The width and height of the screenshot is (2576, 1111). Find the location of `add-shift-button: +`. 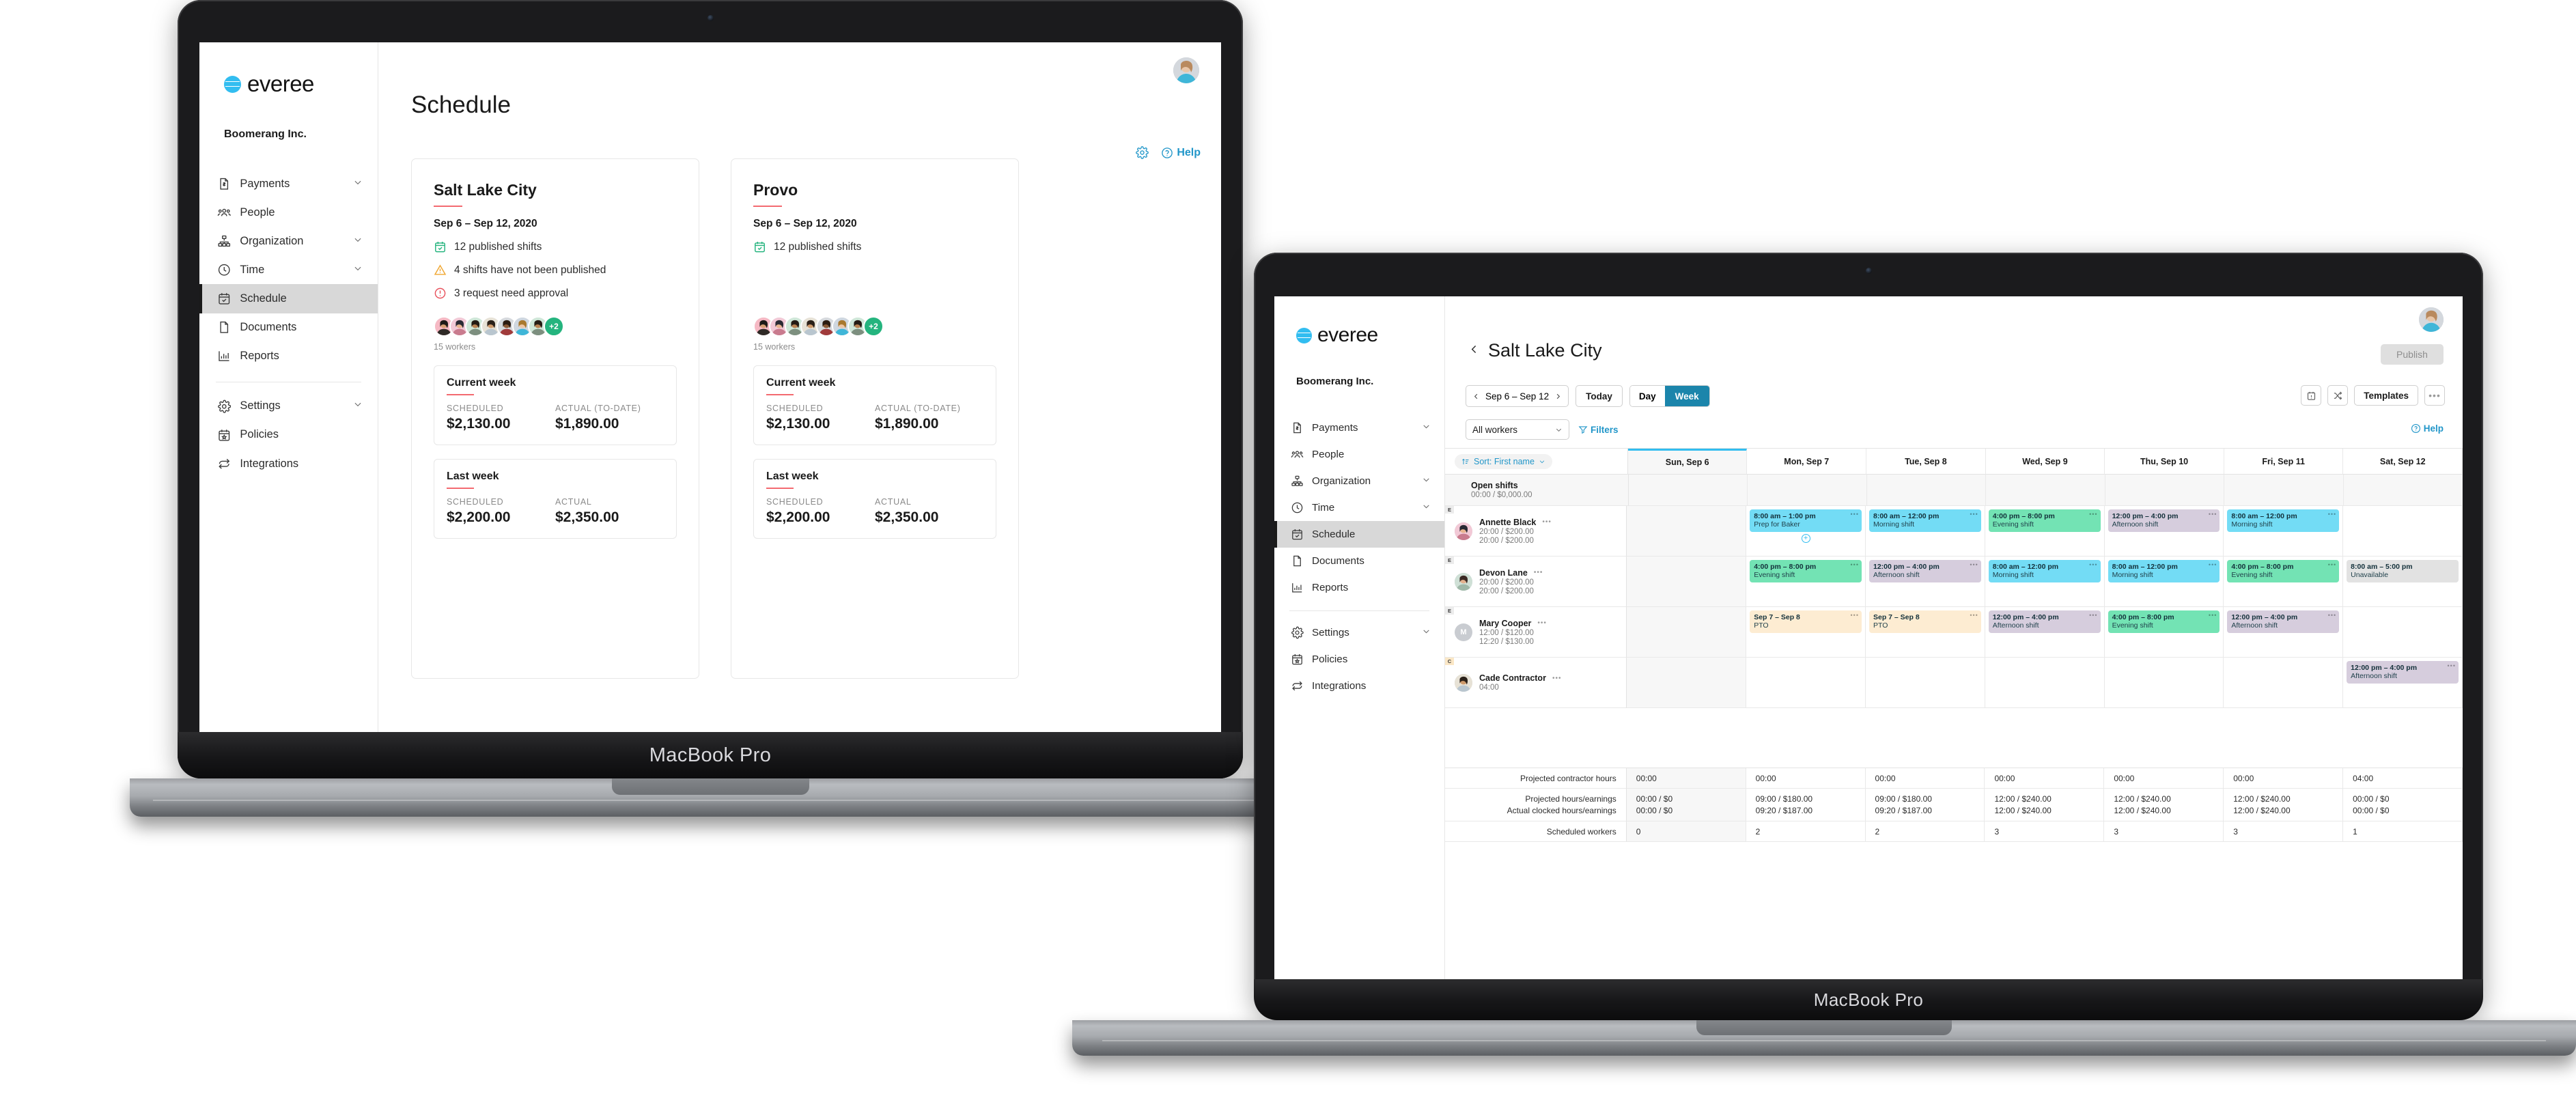

add-shift-button: + is located at coordinates (1805, 538).